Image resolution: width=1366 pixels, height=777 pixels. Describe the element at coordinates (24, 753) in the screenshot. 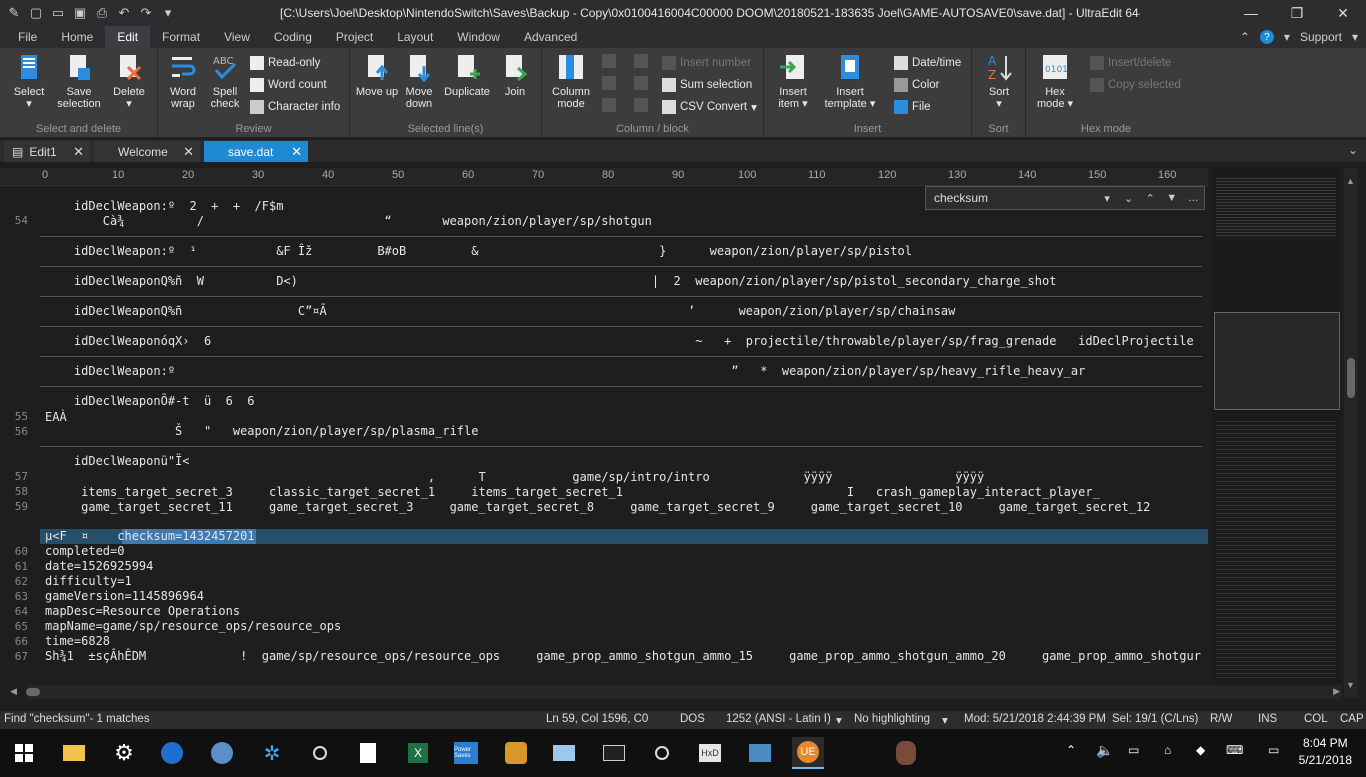

I see `start-button` at that location.